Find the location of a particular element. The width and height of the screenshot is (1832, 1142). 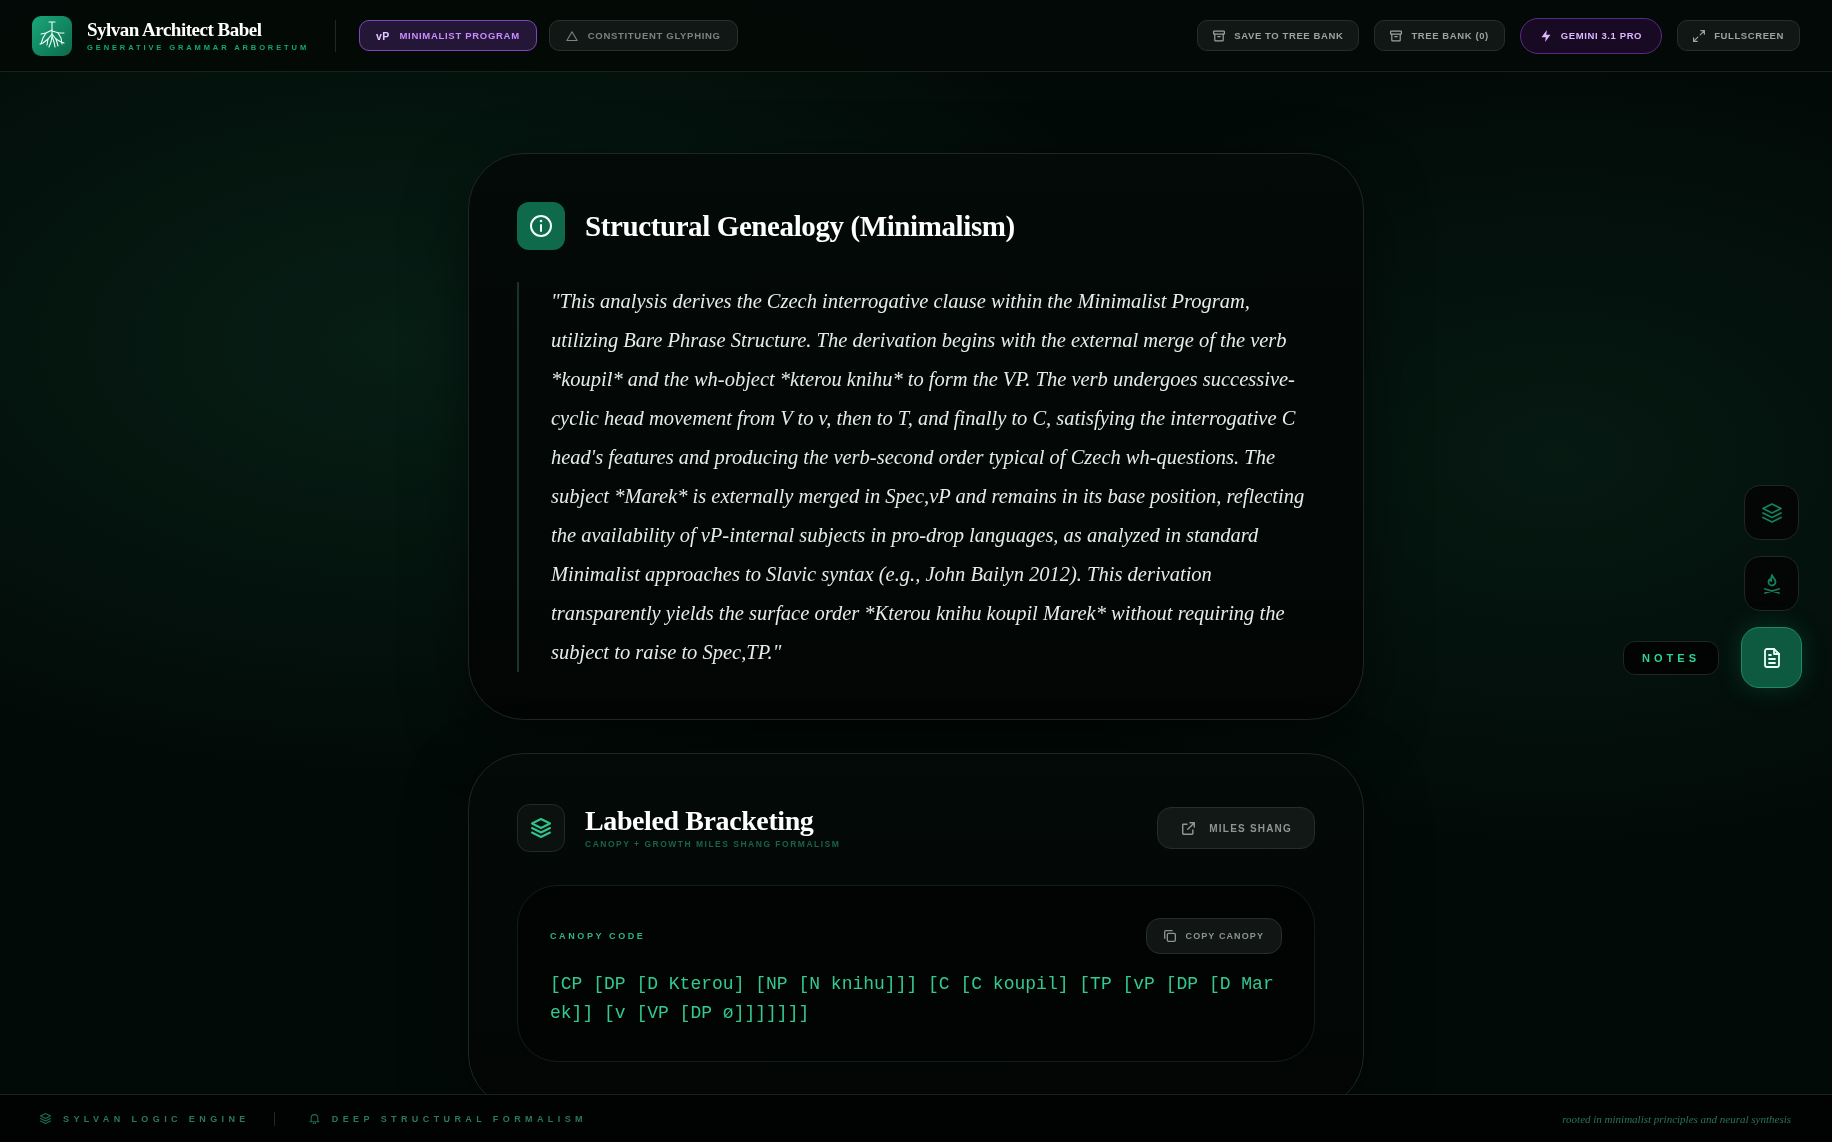

document-icon is located at coordinates (1771, 657).